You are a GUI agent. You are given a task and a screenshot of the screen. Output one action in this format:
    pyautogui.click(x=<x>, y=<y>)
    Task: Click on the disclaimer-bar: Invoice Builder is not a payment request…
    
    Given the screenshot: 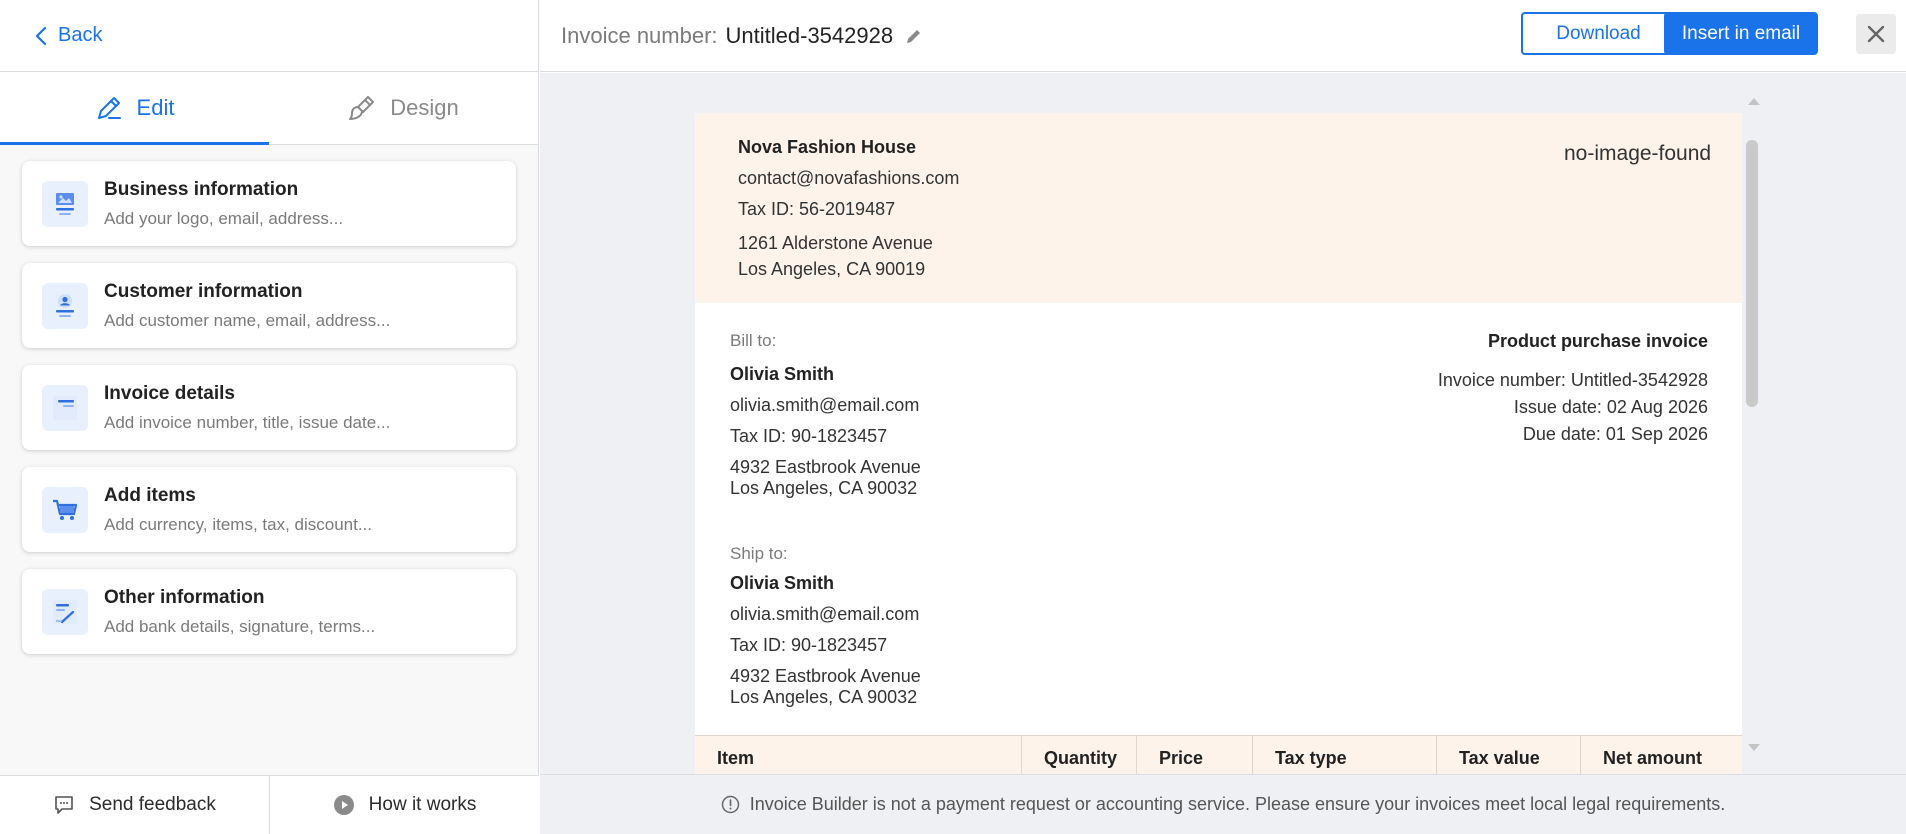 What is the action you would take?
    pyautogui.click(x=1223, y=804)
    